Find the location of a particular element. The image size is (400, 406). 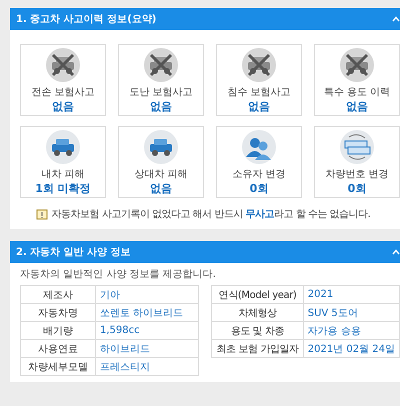

card-label: 도난 보험사고 is located at coordinates (161, 92).